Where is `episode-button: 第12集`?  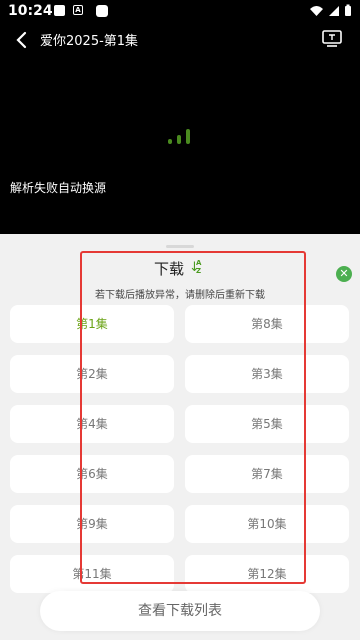
episode-button: 第12集 is located at coordinates (267, 574).